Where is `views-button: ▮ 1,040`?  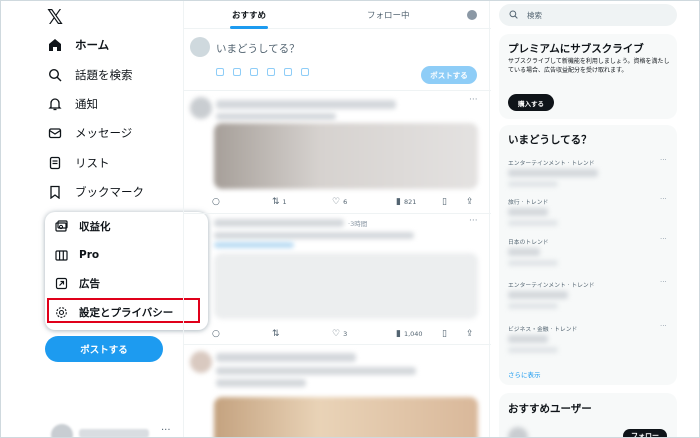 views-button: ▮ 1,040 is located at coordinates (409, 334).